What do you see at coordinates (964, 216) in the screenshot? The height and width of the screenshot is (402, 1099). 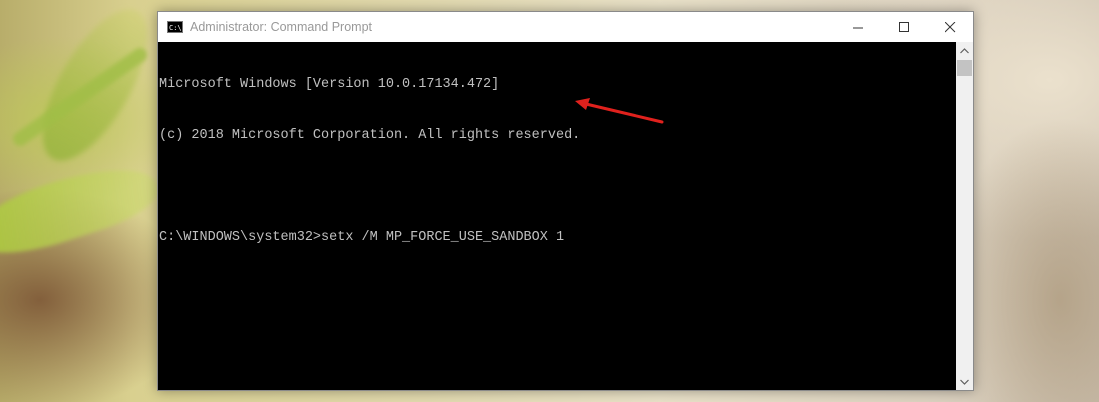 I see `vertical-scrollbar` at bounding box center [964, 216].